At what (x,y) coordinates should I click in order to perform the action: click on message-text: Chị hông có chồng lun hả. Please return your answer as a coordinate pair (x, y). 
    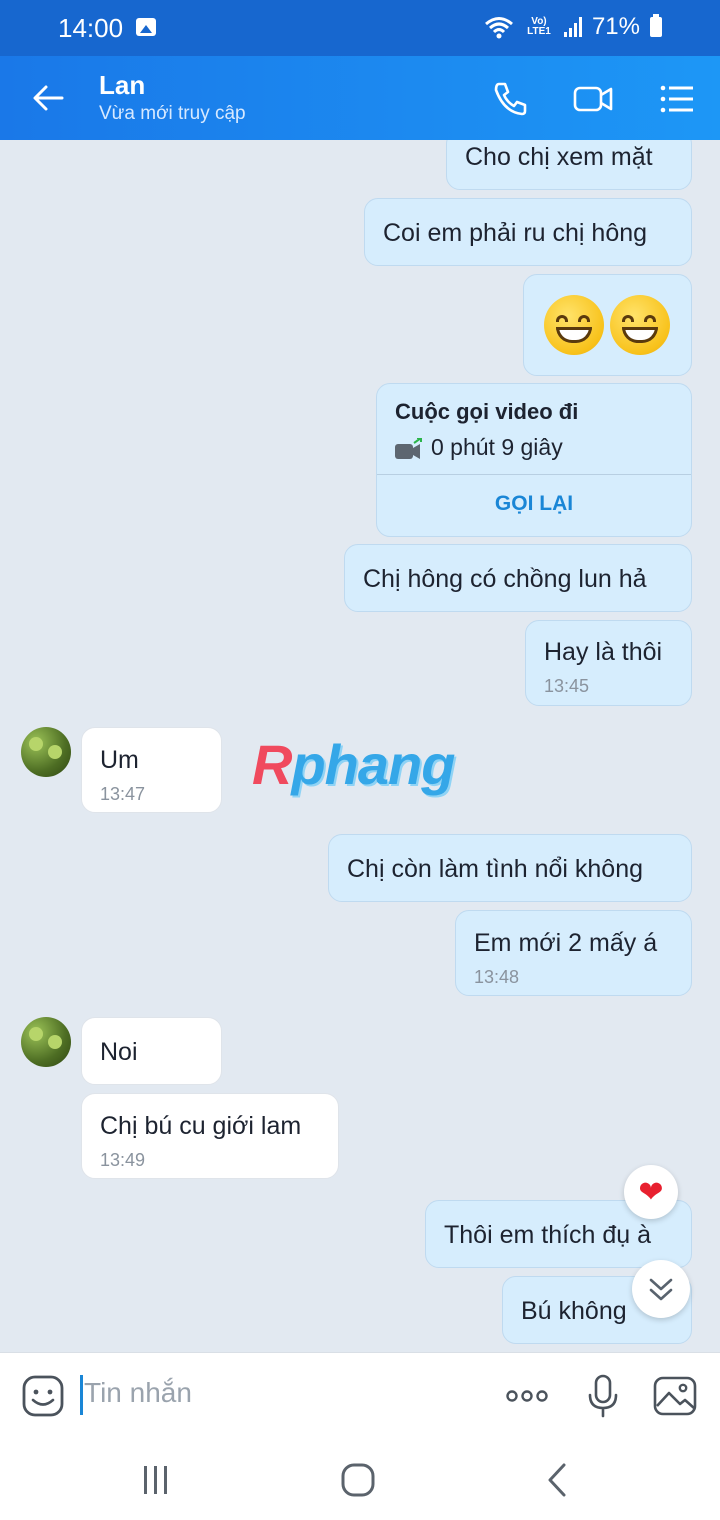
    Looking at the image, I should click on (505, 579).